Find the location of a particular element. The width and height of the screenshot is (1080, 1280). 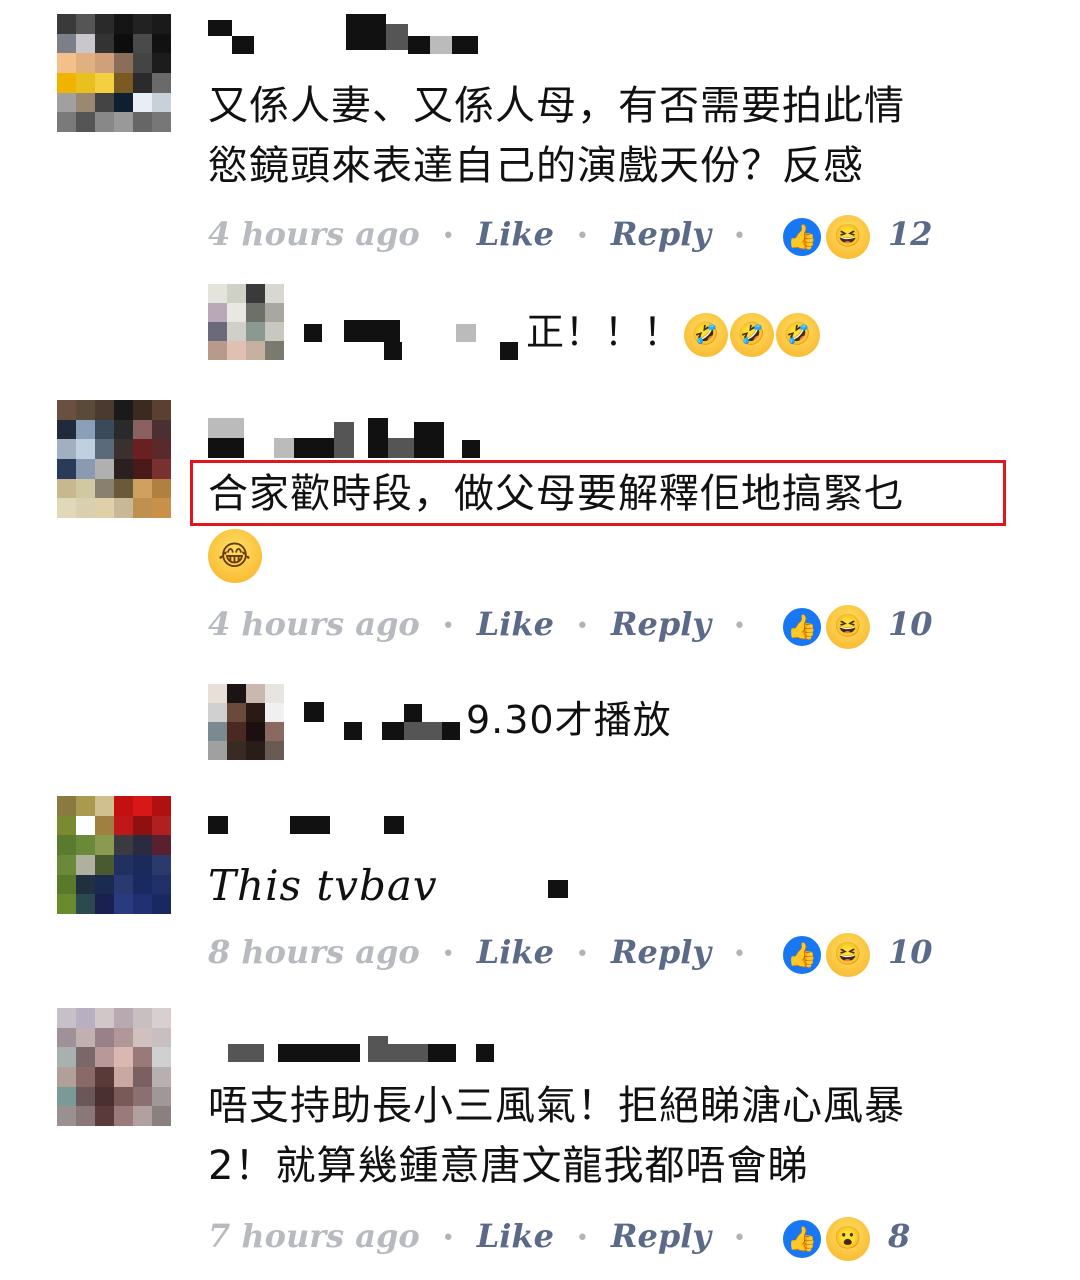

reactions-summary: 👍 😮 is located at coordinates (829, 1238).